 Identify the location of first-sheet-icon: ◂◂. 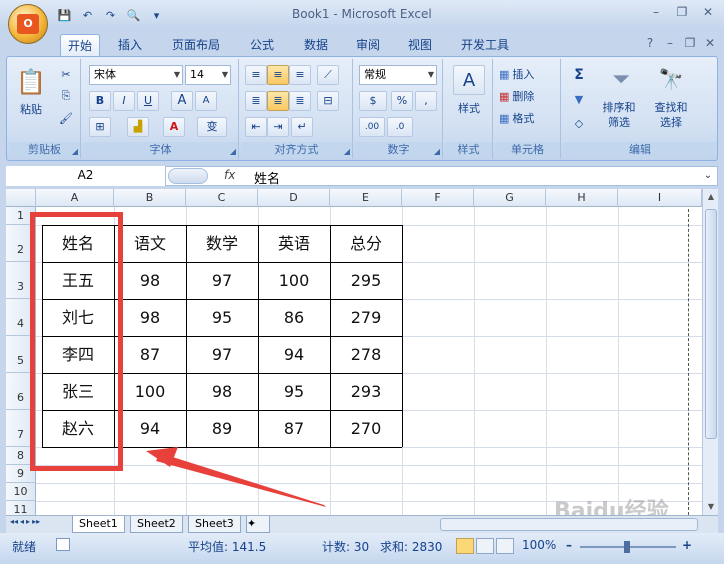
(14, 521).